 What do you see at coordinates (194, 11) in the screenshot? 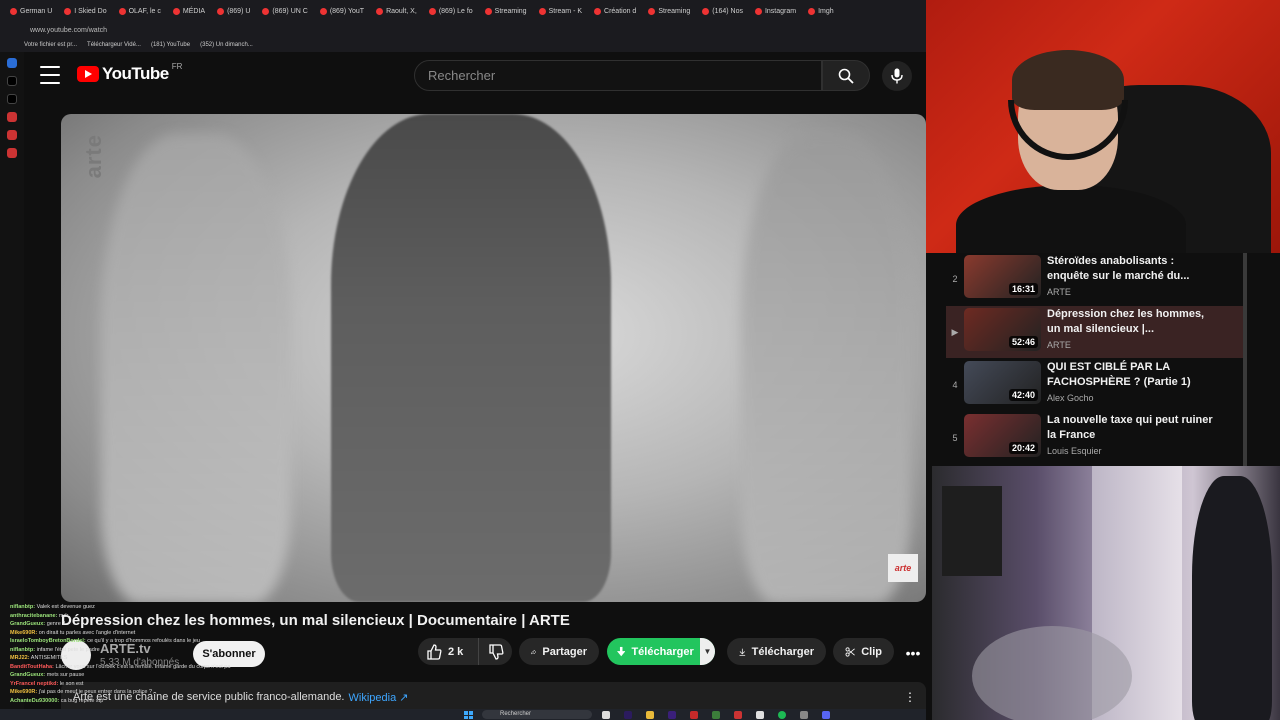
I see `tab-label: MÉDIA` at bounding box center [194, 11].